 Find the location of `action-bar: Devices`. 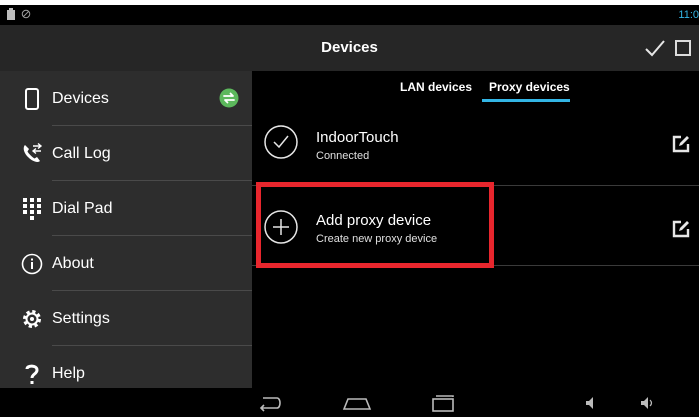

action-bar: Devices is located at coordinates (349, 48).